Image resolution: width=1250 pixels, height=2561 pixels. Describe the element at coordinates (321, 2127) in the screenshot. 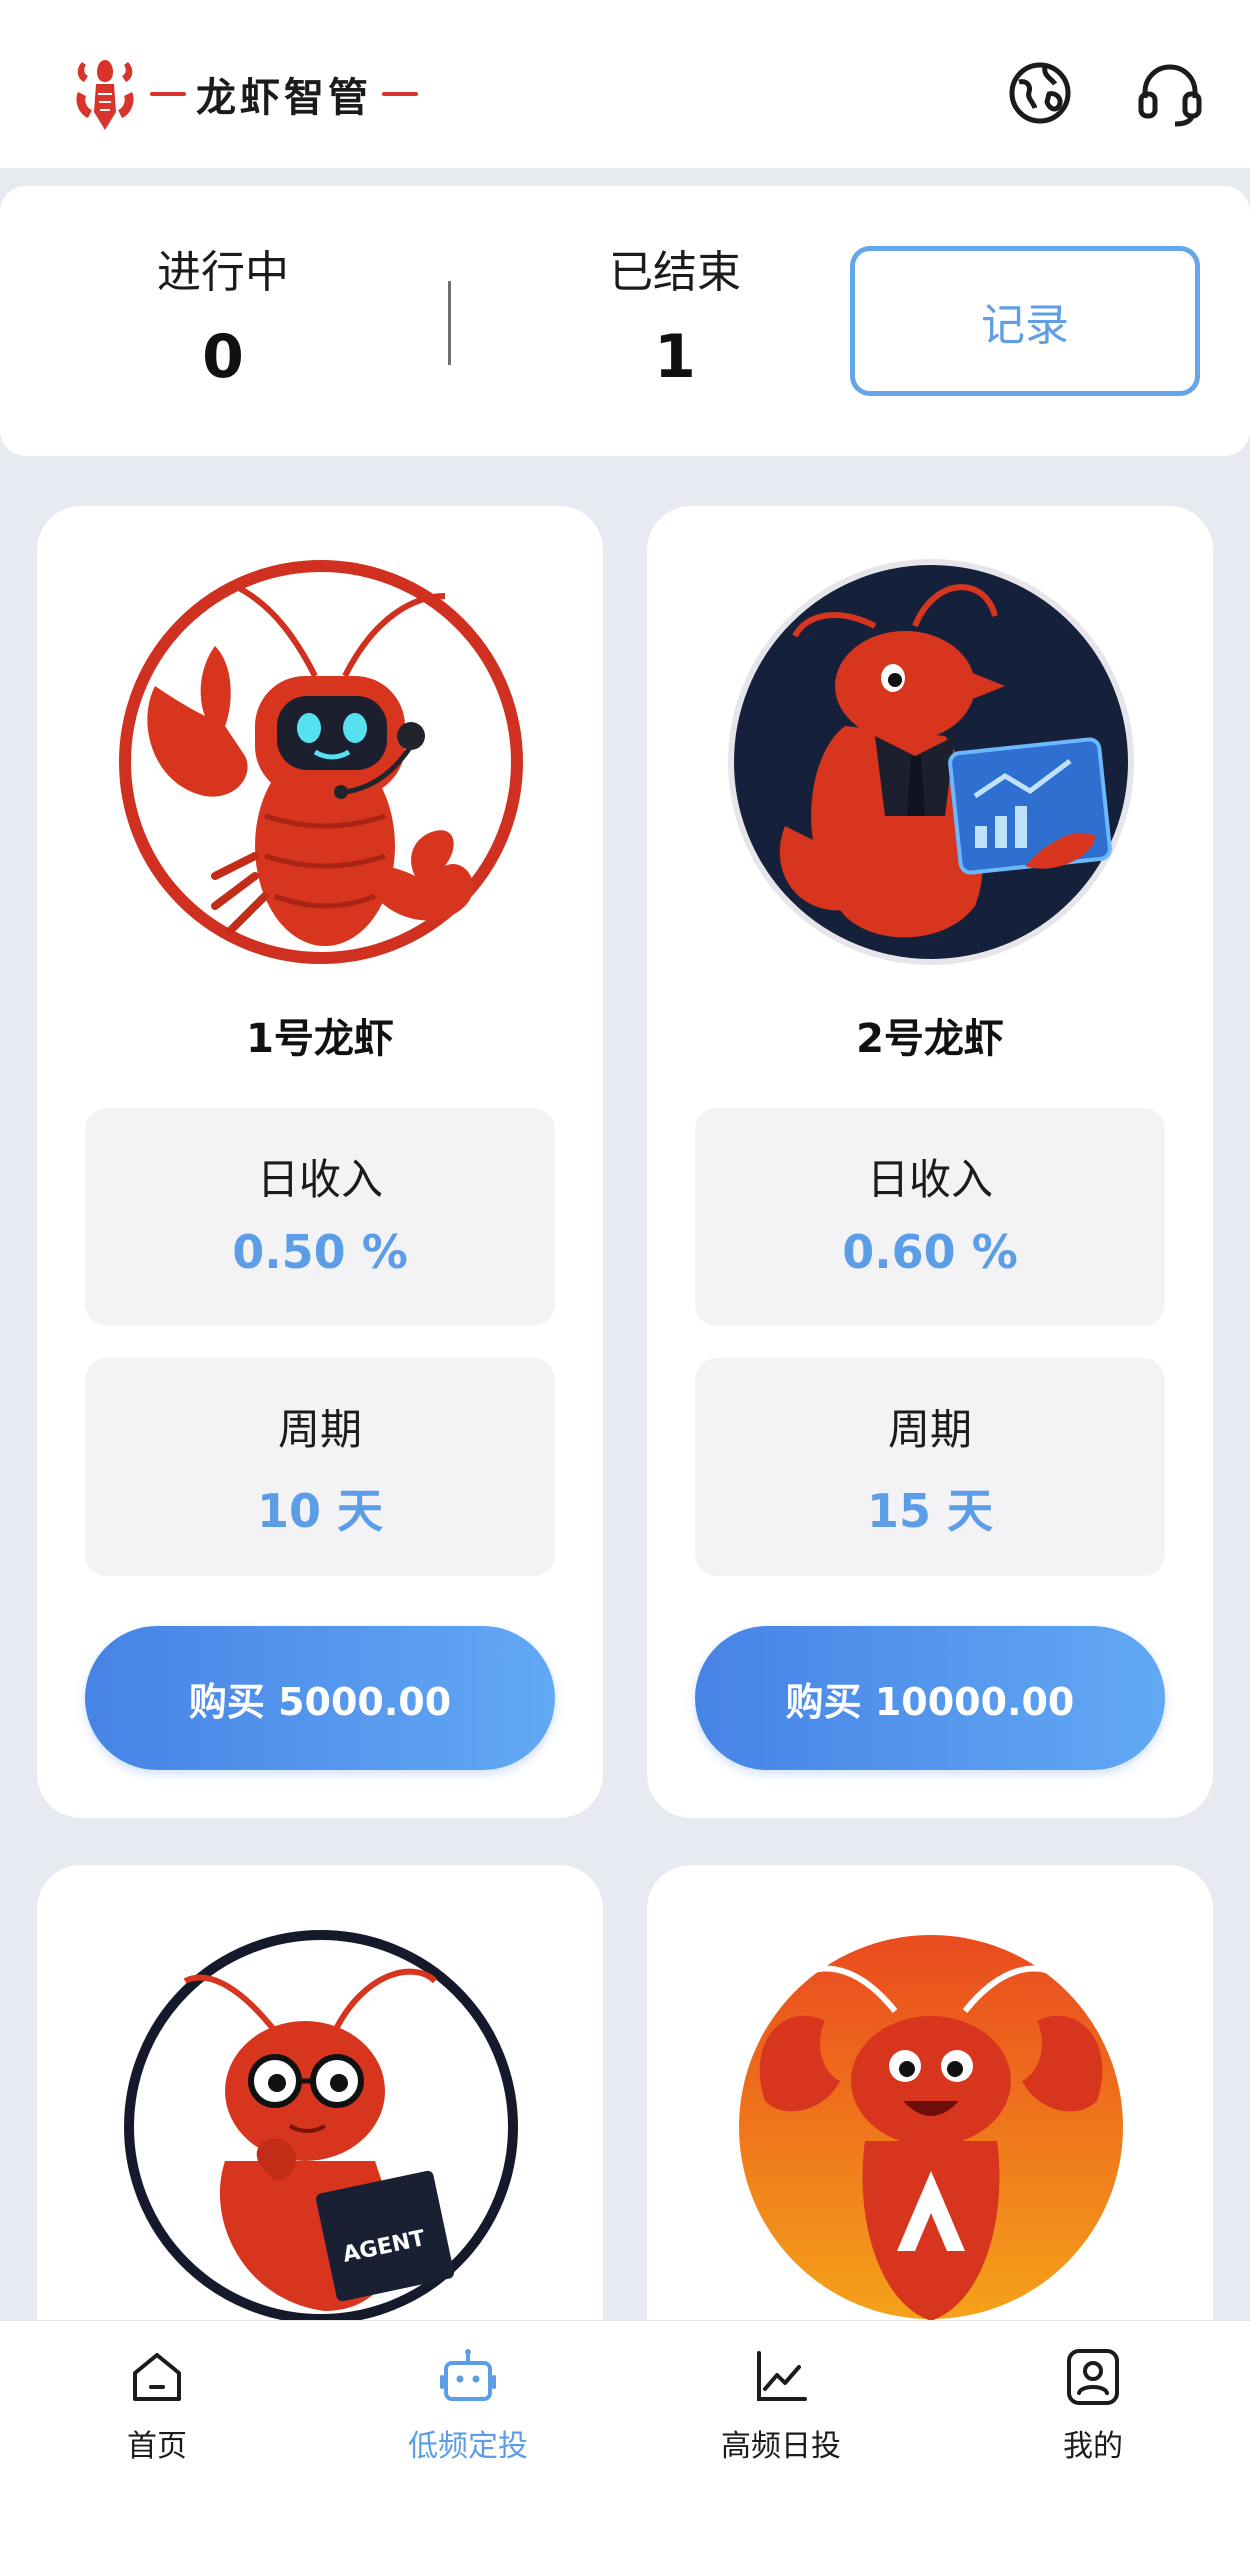

I see `lobster-reader-avatar: AGENT` at that location.